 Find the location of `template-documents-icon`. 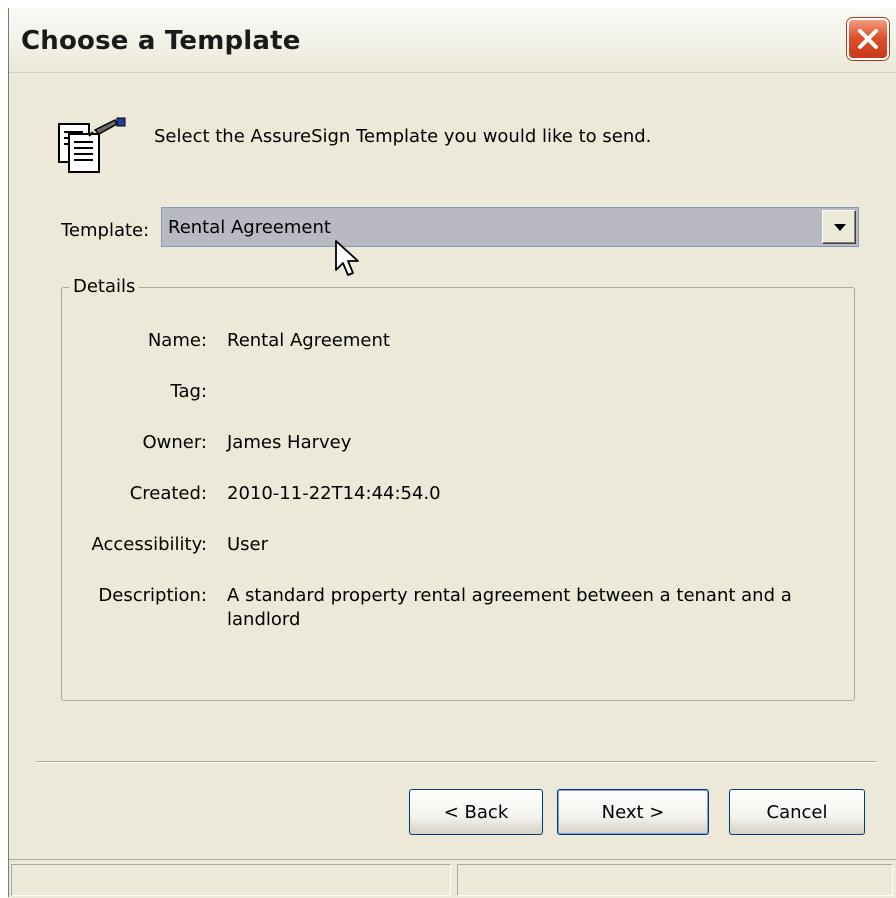

template-documents-icon is located at coordinates (92, 145).